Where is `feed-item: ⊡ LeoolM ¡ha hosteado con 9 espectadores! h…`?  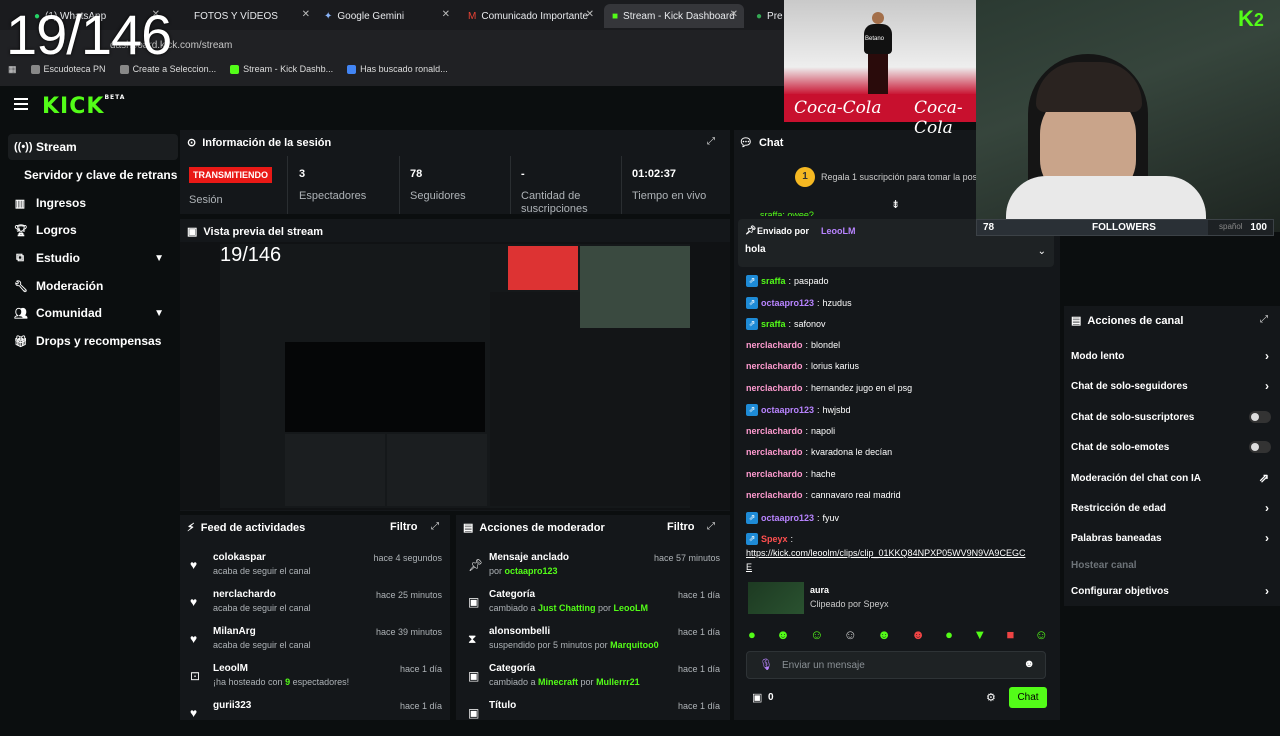 feed-item: ⊡ LeoolM ¡ha hosteado con 9 espectadores! h… is located at coordinates (316, 681).